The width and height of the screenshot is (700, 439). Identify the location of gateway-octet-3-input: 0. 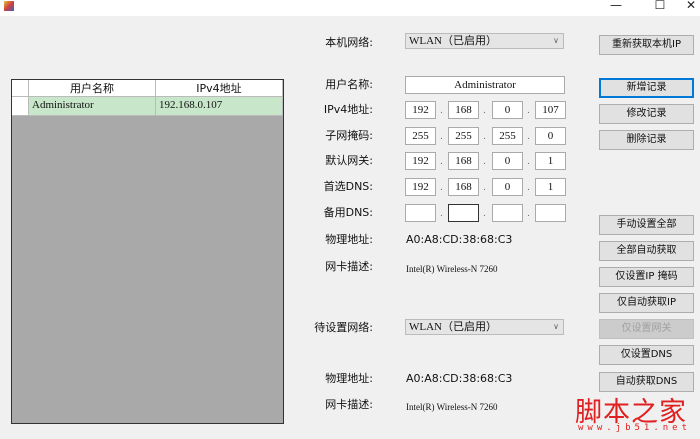
(507, 161).